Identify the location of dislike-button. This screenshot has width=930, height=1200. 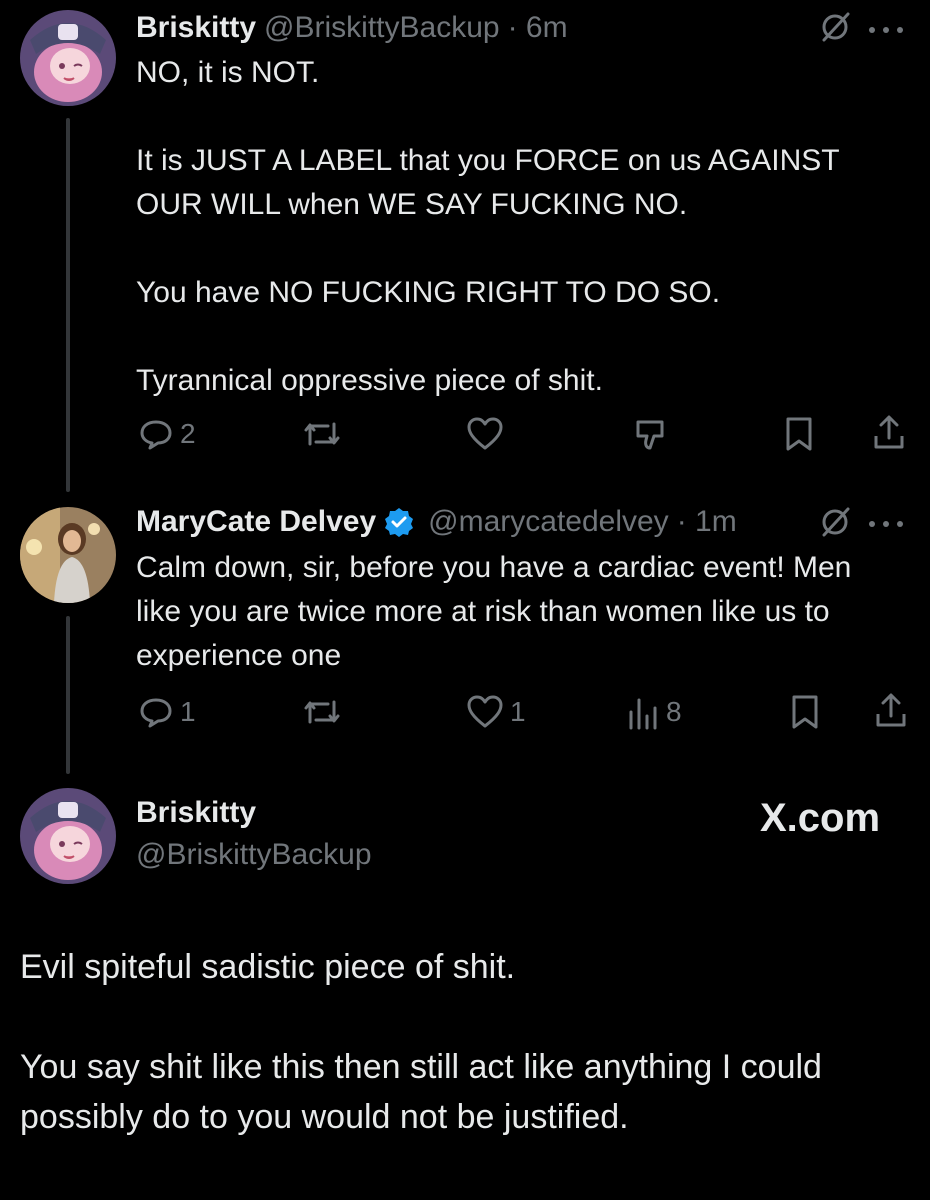
(652, 434).